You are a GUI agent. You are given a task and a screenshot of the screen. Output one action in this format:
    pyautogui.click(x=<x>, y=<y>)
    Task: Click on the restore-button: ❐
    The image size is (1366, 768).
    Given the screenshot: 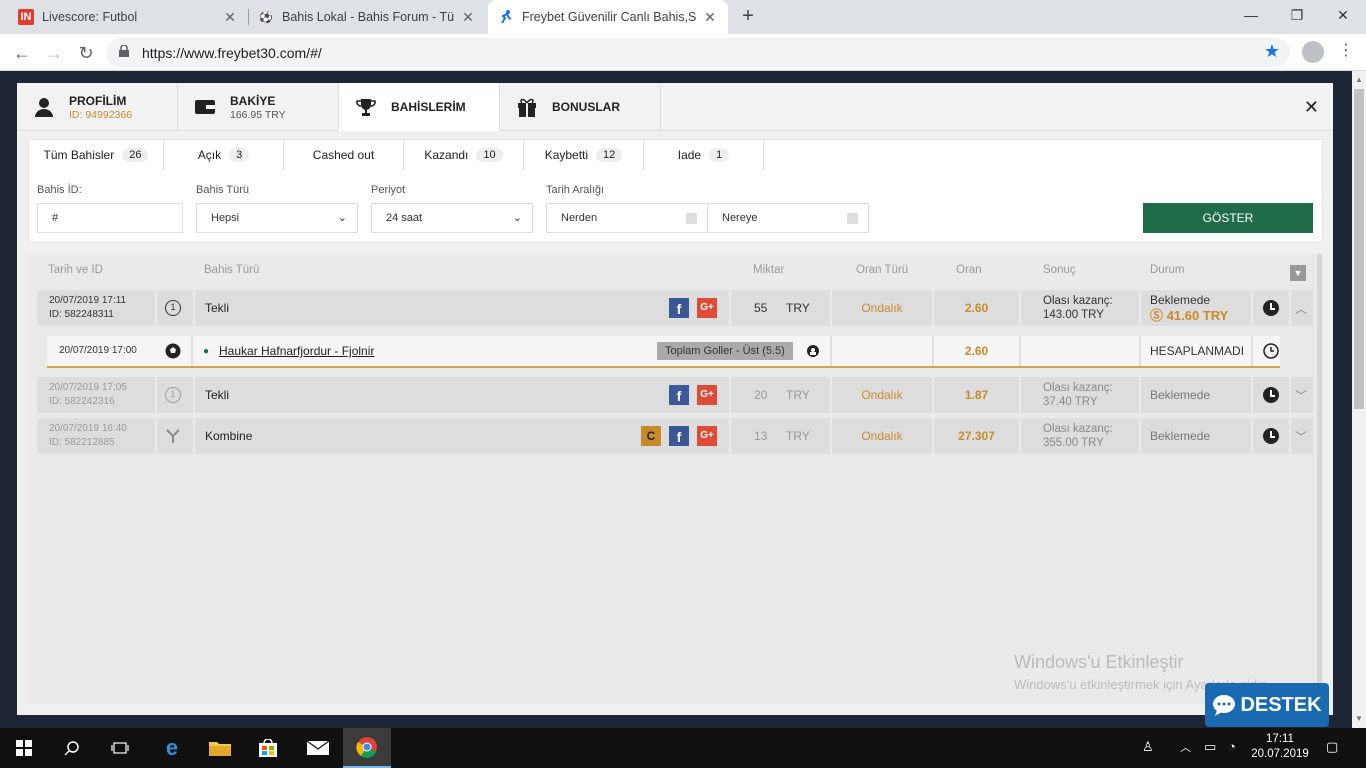 What is the action you would take?
    pyautogui.click(x=1297, y=15)
    